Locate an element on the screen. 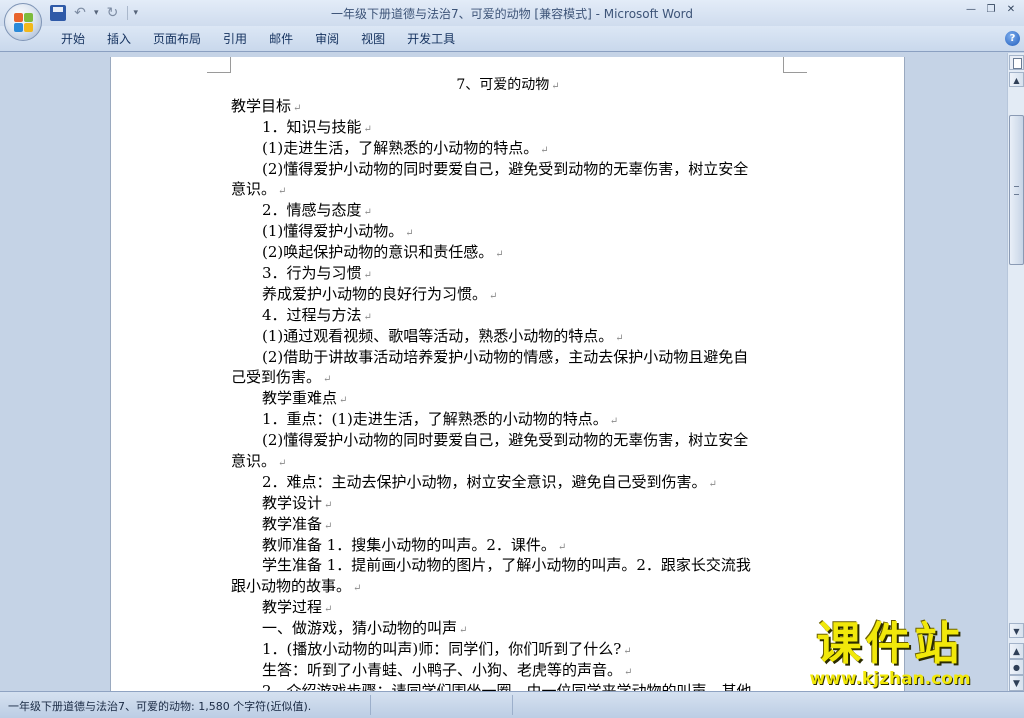 The image size is (1024, 718). paragraph-line: 3．行为与习惯 ↵ is located at coordinates (317, 273).